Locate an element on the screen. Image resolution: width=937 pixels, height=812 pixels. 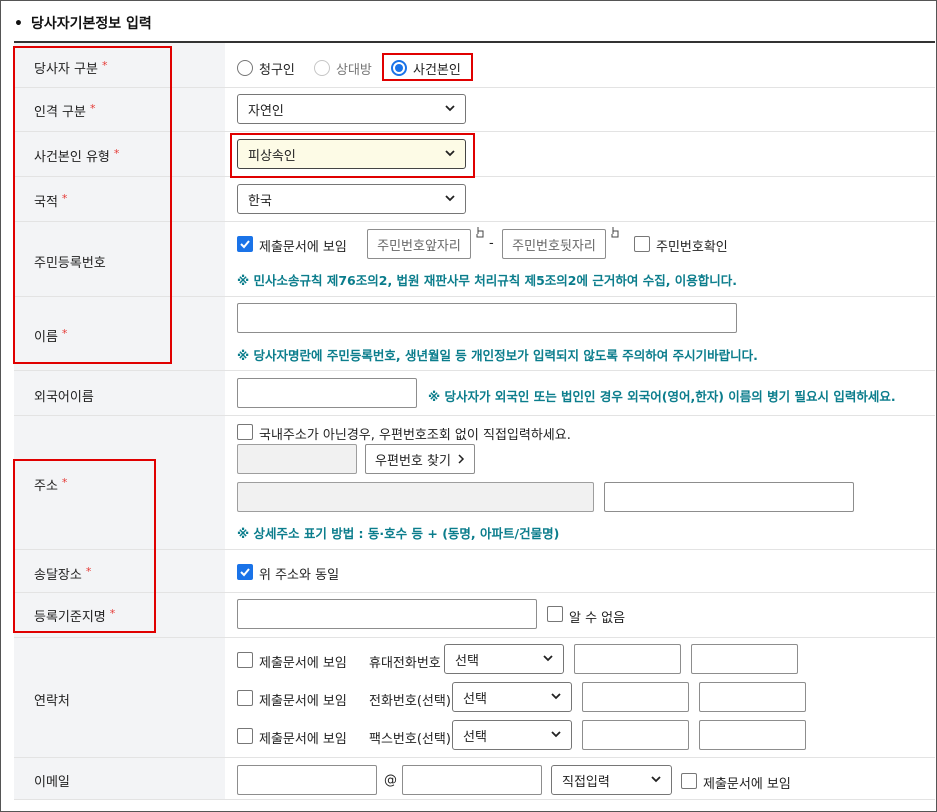
label-foreign-name: 외국어이름 is located at coordinates (64, 395).